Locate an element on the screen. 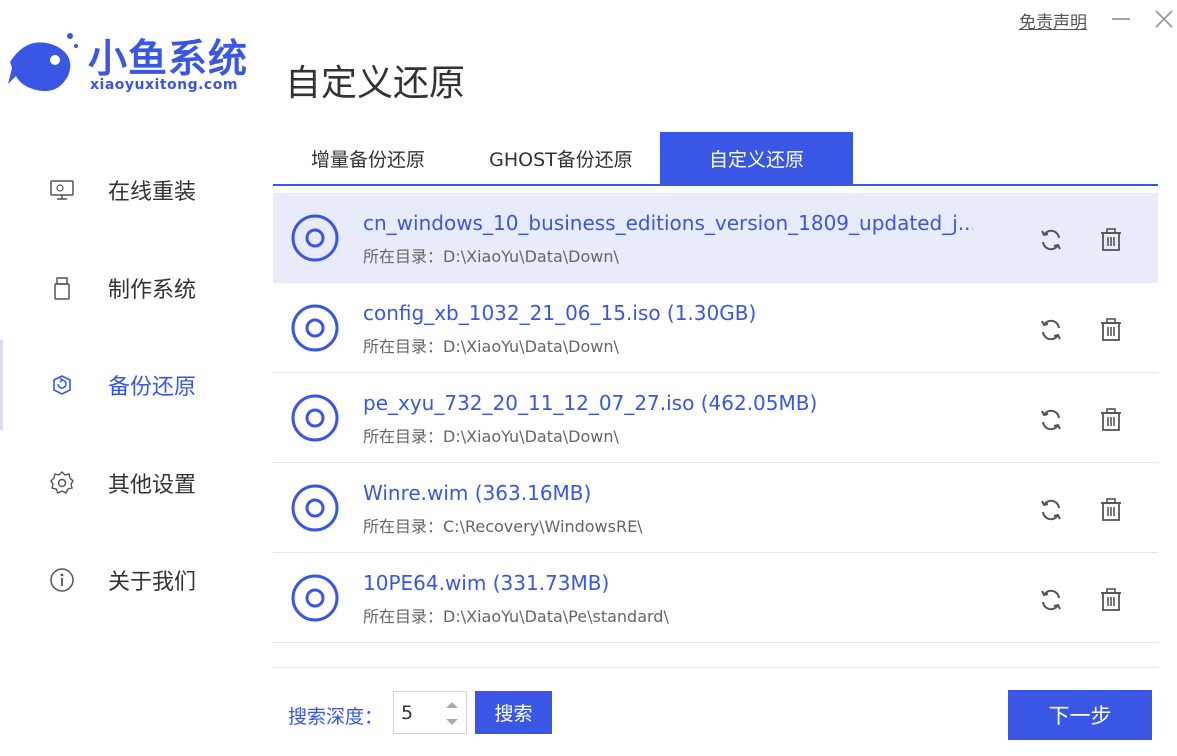  fish-logo-icon is located at coordinates (44, 62).